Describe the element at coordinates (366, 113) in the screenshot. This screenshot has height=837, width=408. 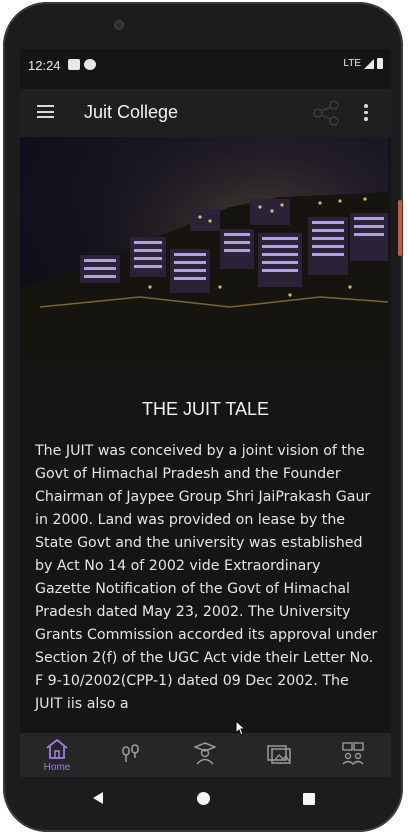
I see `more-vert-icon` at that location.